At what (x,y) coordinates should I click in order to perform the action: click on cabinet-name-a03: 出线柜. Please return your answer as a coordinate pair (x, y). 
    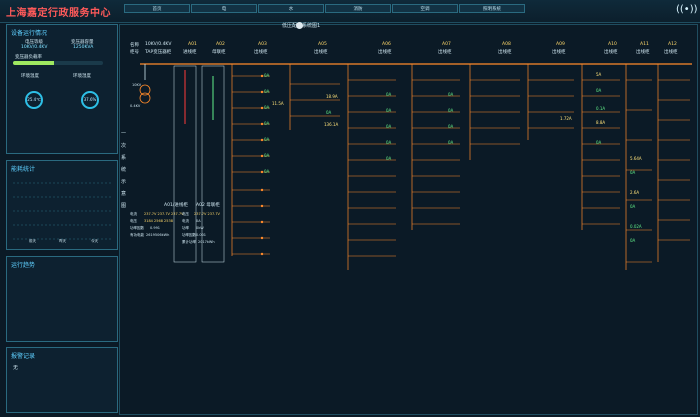
    Looking at the image, I should click on (261, 52).